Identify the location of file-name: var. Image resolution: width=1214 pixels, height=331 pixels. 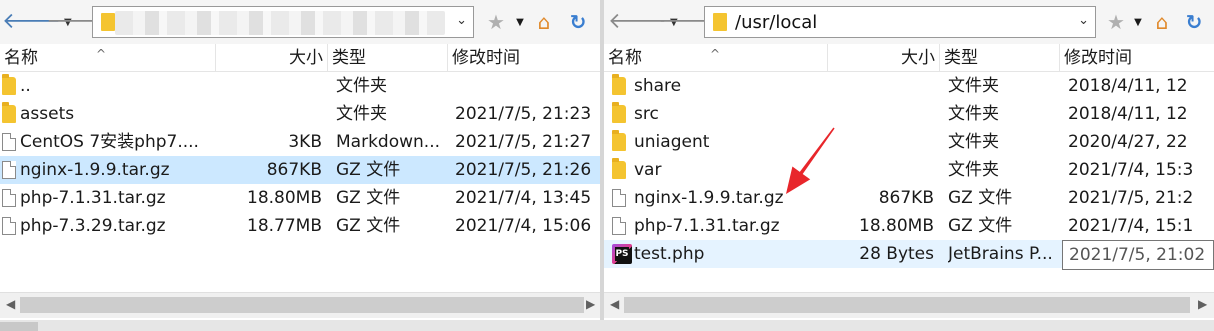
(648, 170).